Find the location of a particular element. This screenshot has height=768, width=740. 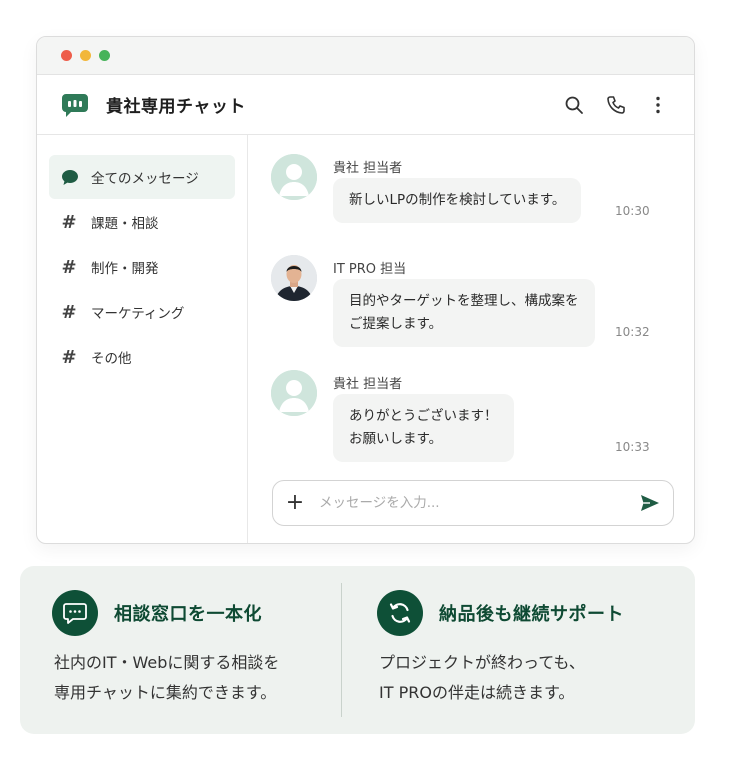

message-bubble: 新しいLPの制作を検討しています。 is located at coordinates (457, 200).